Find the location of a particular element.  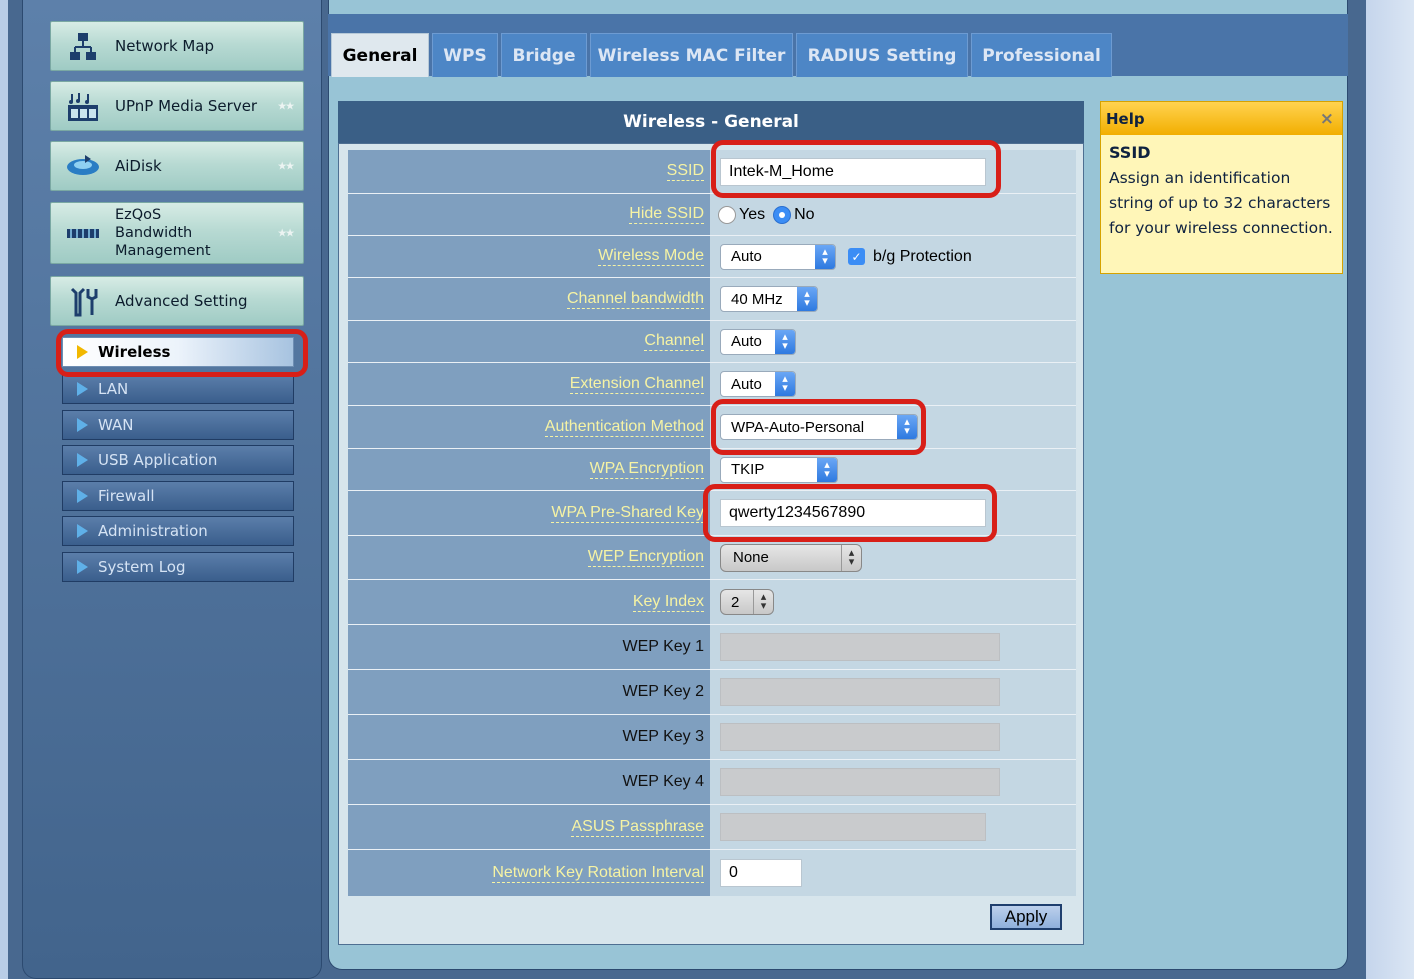

right-background is located at coordinates (1390, 489).